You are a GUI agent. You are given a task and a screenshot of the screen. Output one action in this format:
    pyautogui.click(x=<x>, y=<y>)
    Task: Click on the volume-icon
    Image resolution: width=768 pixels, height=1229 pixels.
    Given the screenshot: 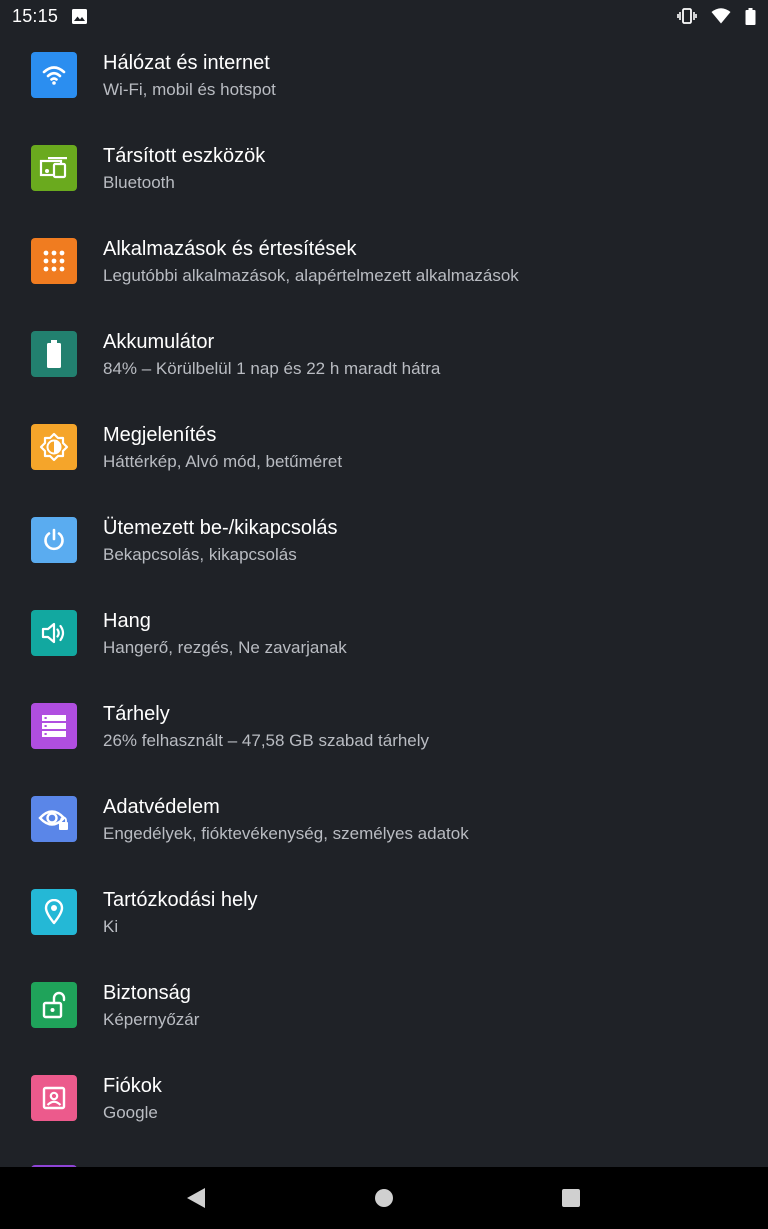 What is the action you would take?
    pyautogui.click(x=54, y=633)
    